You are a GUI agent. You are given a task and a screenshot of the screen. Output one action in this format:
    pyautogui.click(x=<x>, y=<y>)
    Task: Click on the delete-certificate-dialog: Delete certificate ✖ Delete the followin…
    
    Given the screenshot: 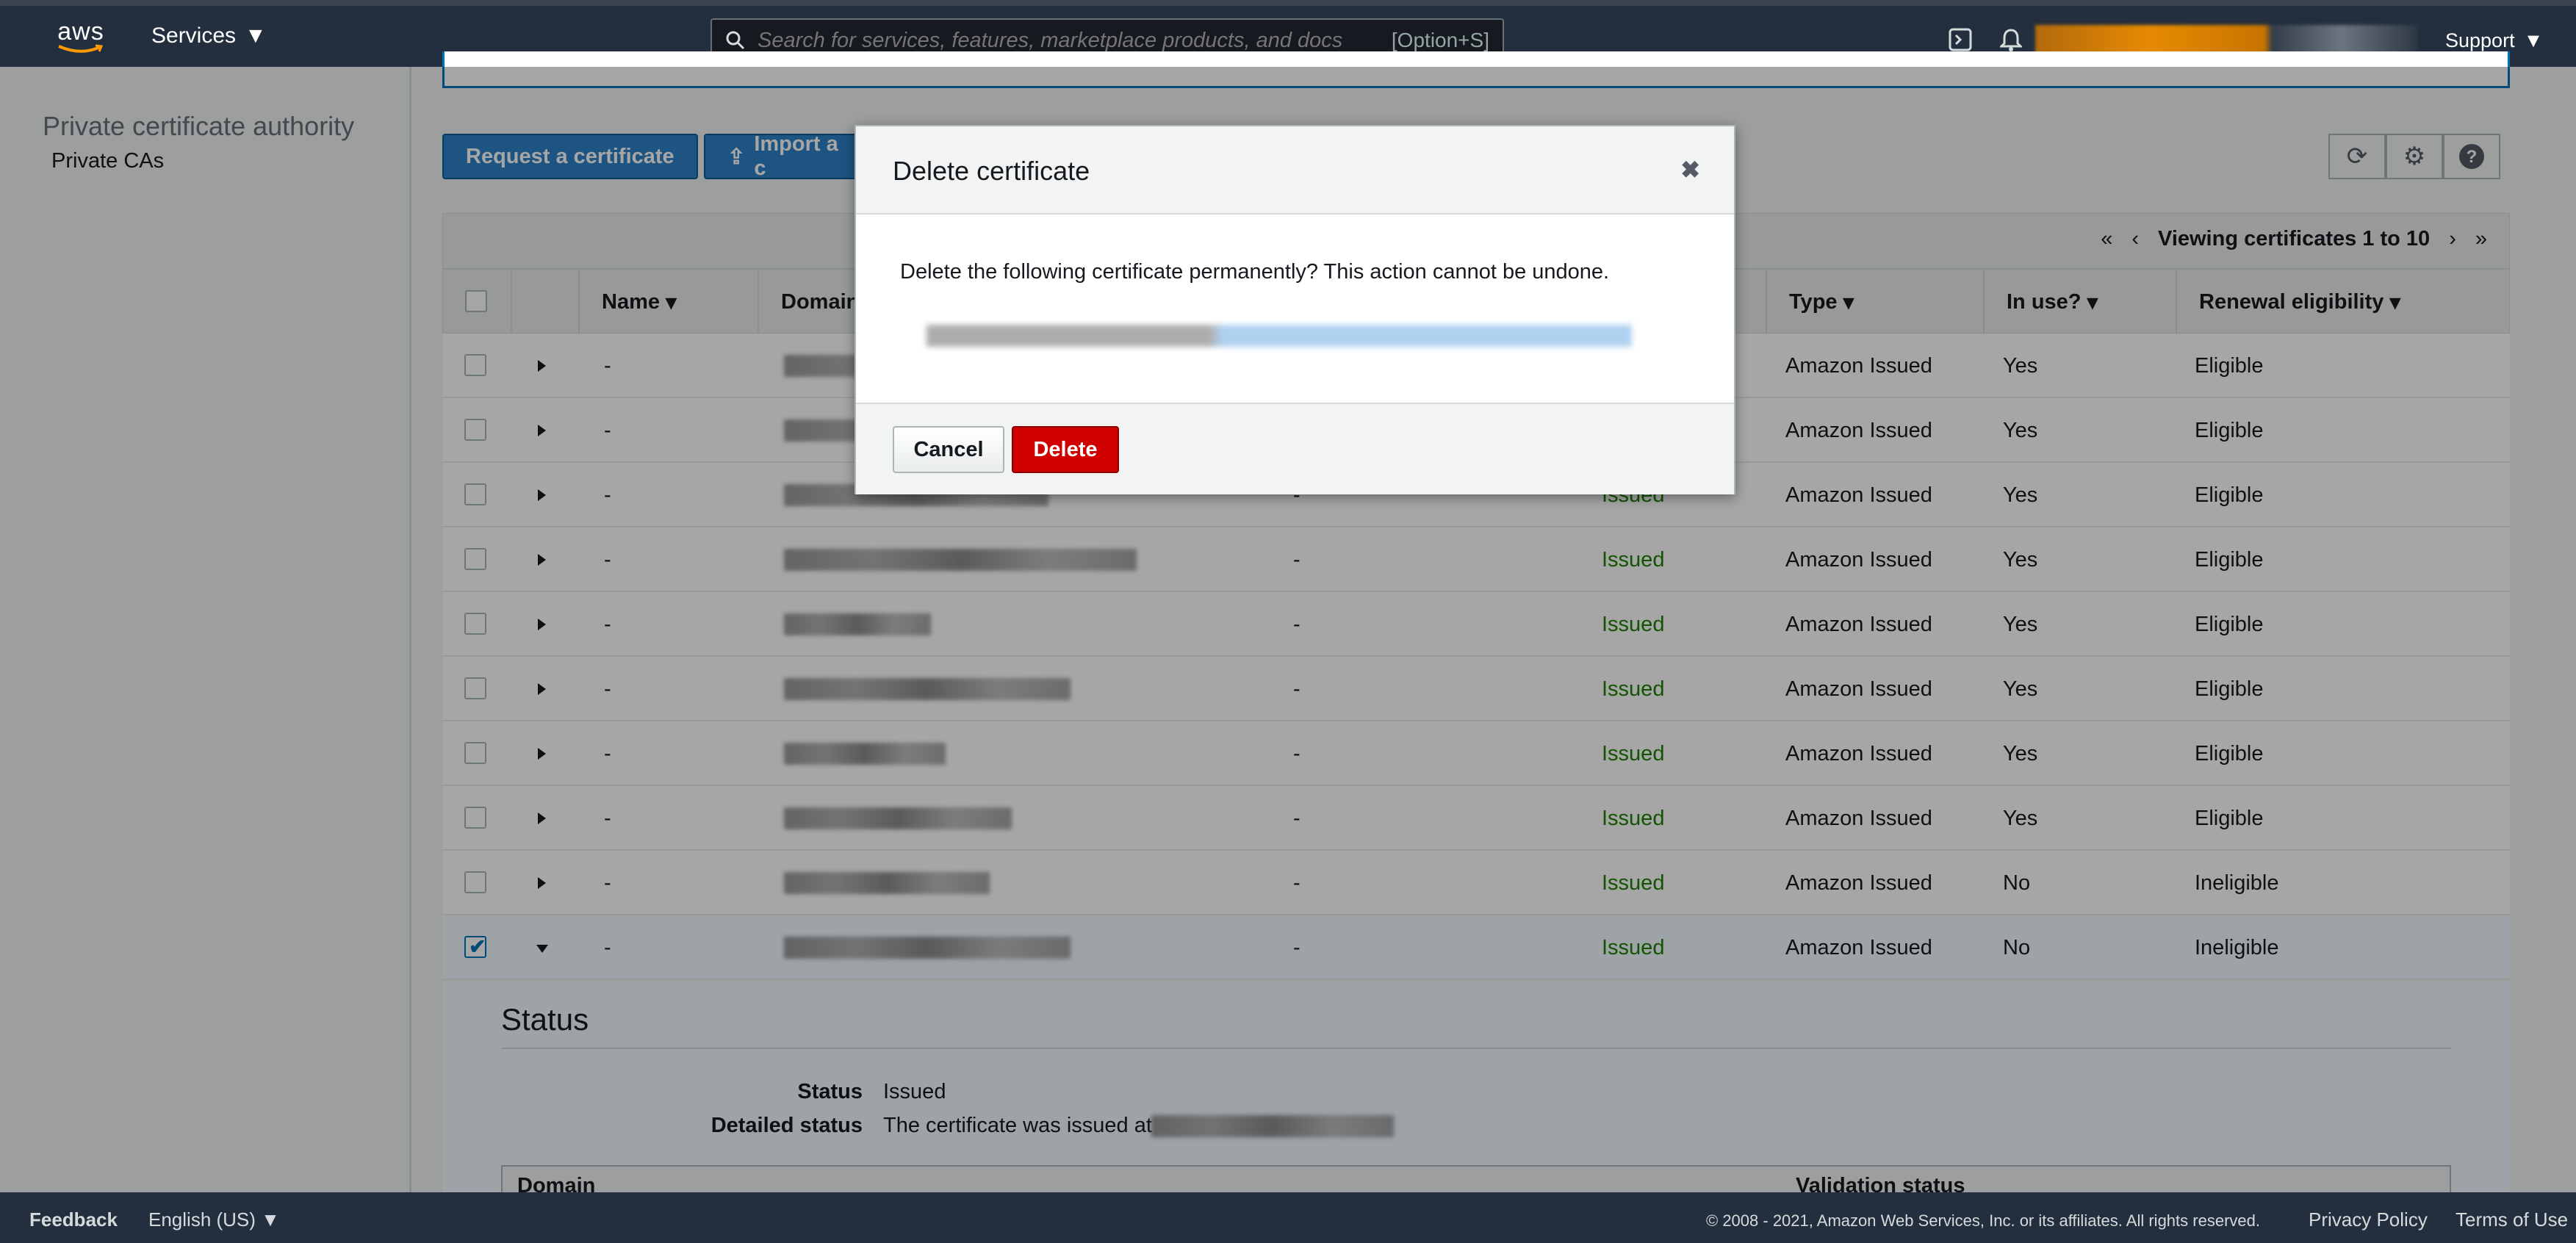 What is the action you would take?
    pyautogui.click(x=1295, y=309)
    